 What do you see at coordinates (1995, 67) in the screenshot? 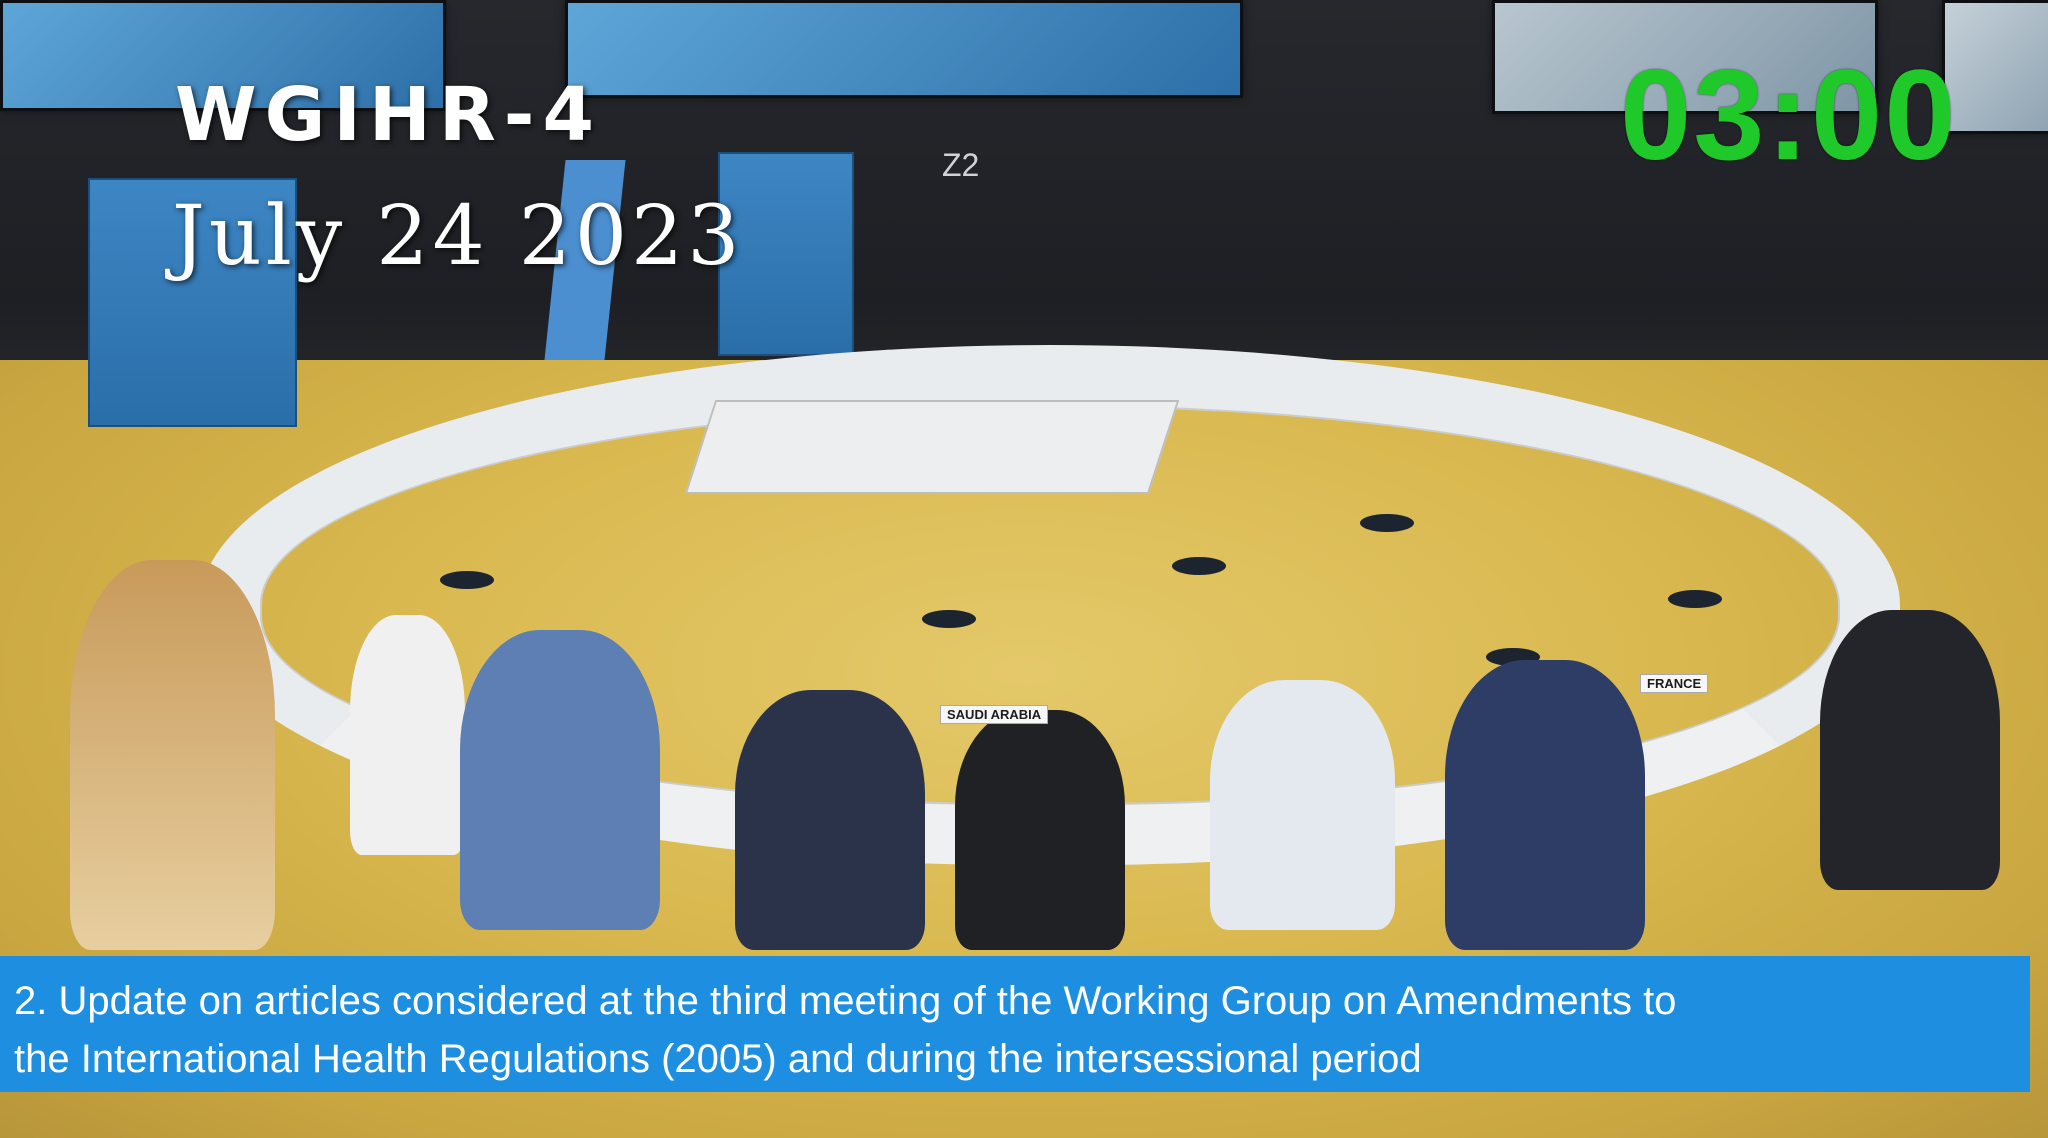
I see `far-right-display-screen` at bounding box center [1995, 67].